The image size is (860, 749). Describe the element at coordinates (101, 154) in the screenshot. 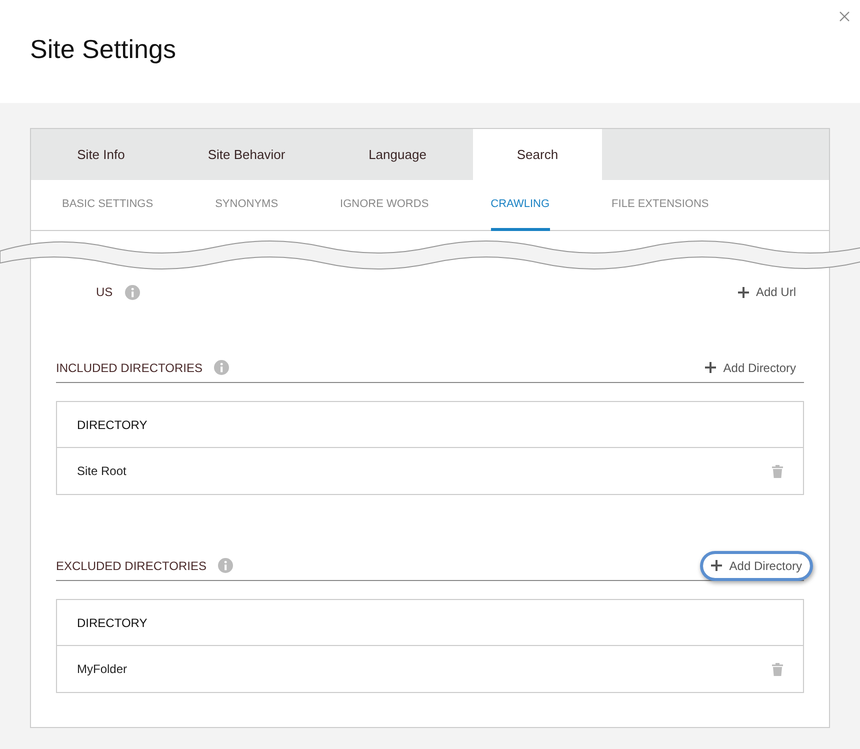

I see `tab: Site Info` at that location.